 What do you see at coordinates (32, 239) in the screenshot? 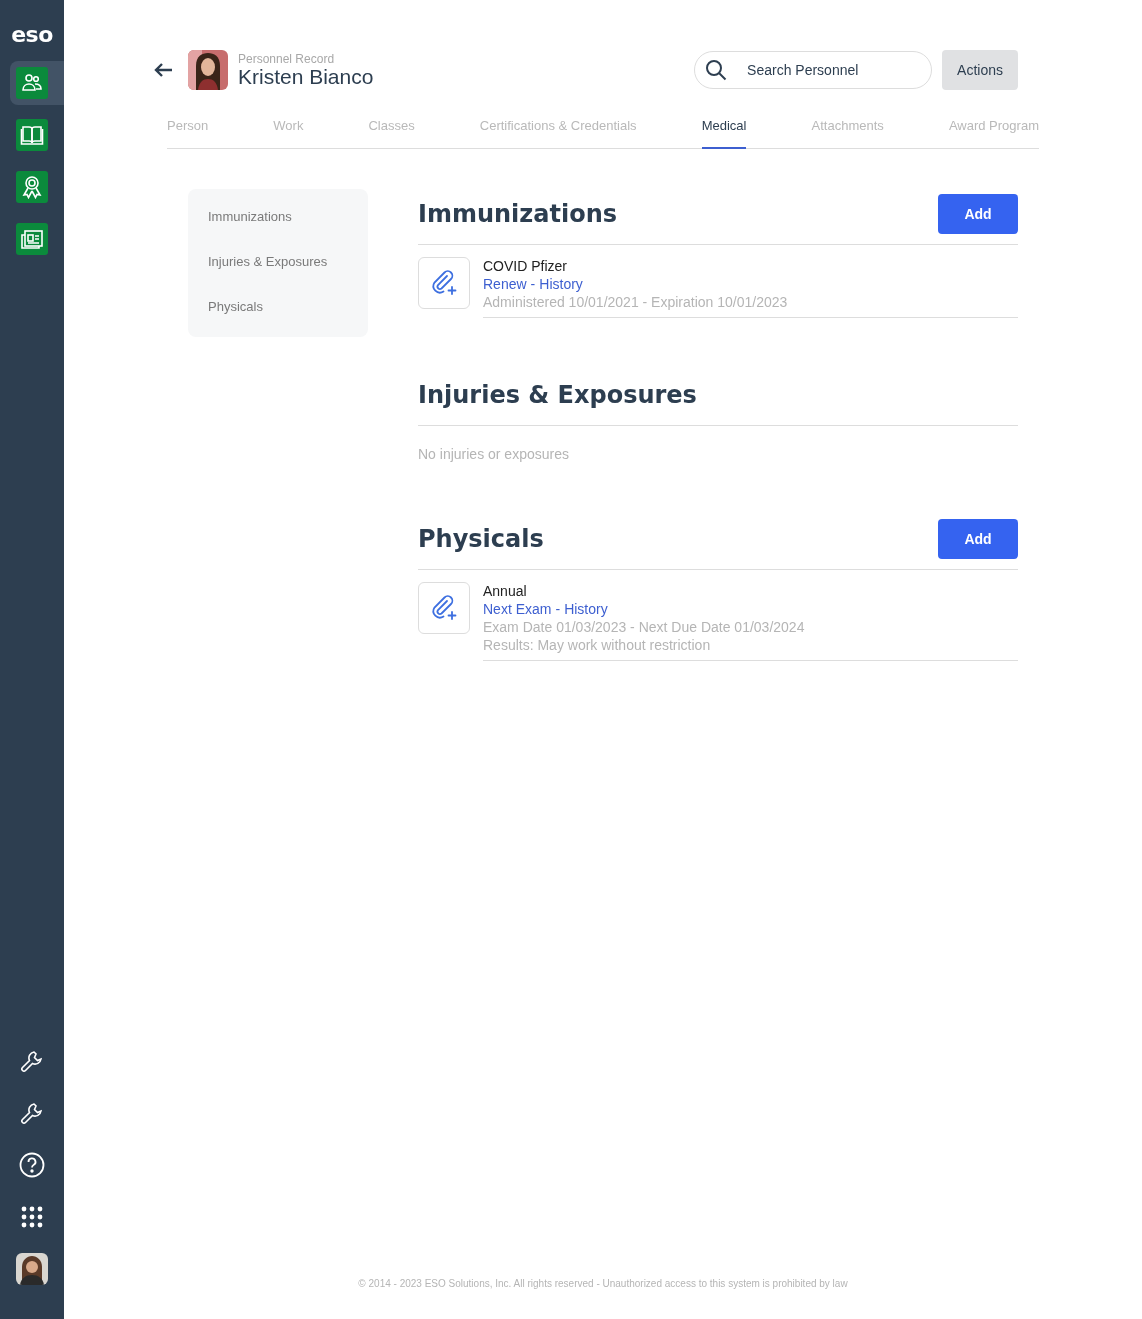
I see `newspaper-icon` at bounding box center [32, 239].